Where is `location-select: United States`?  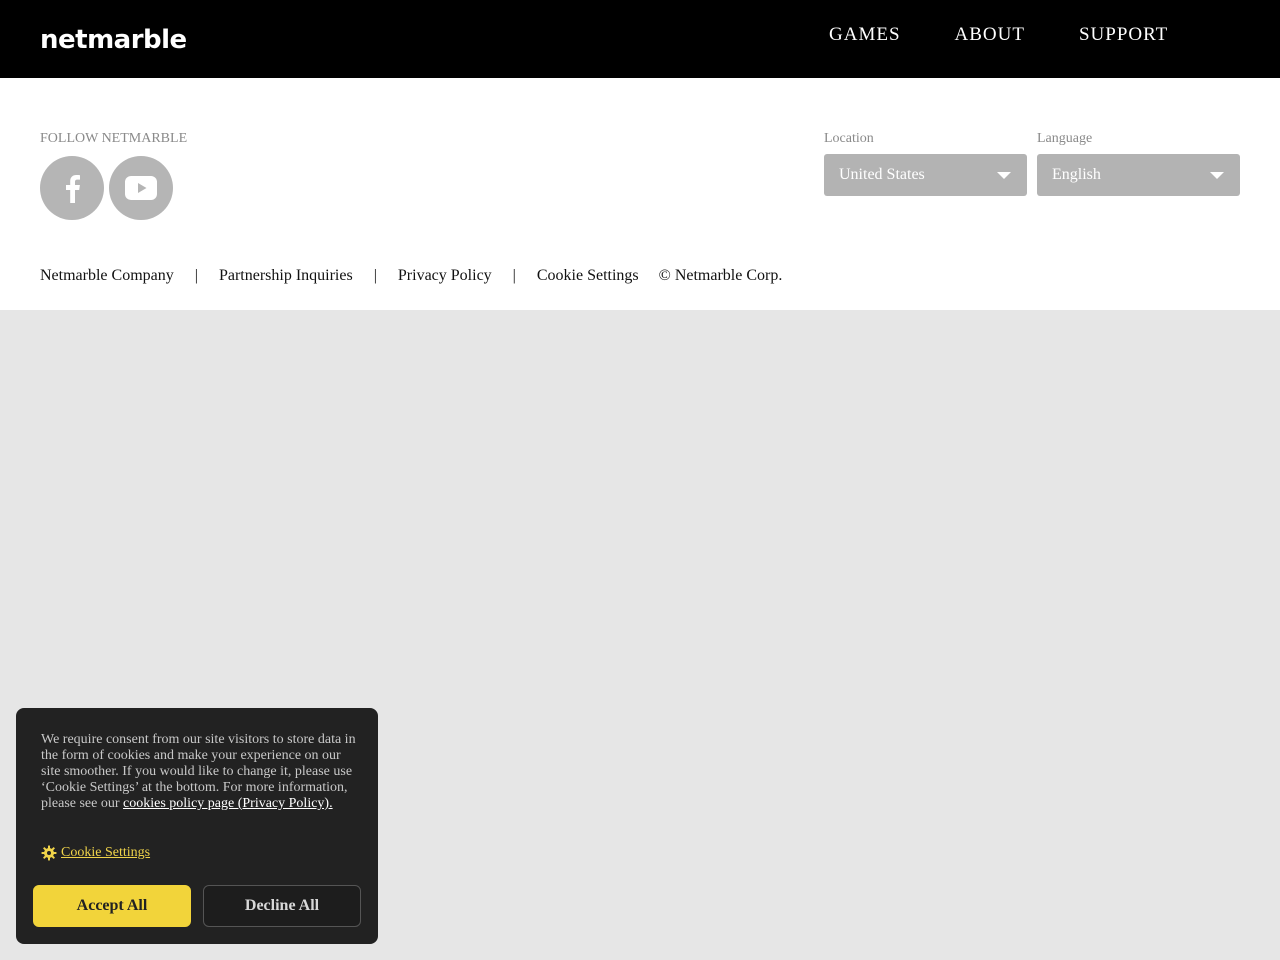
location-select: United States is located at coordinates (925, 175).